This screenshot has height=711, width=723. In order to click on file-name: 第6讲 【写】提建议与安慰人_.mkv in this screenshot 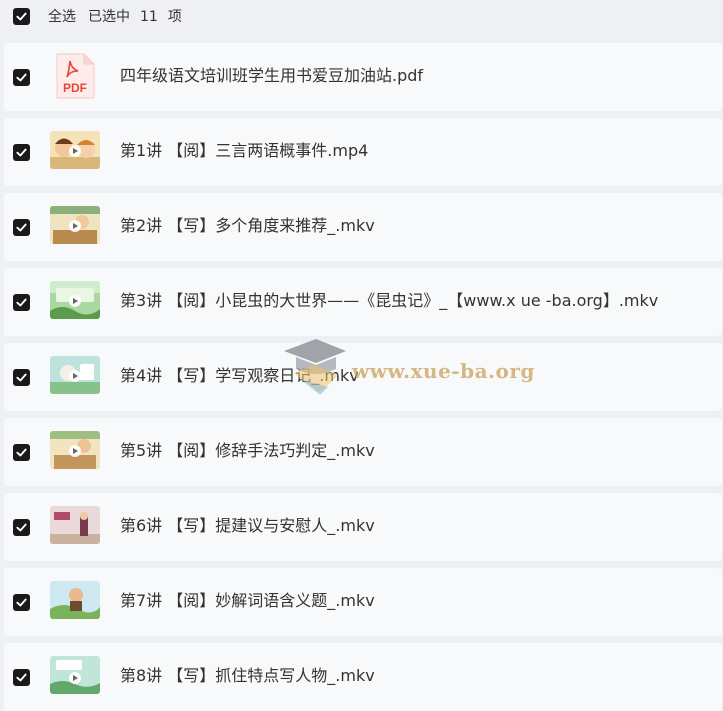, I will do `click(247, 525)`.